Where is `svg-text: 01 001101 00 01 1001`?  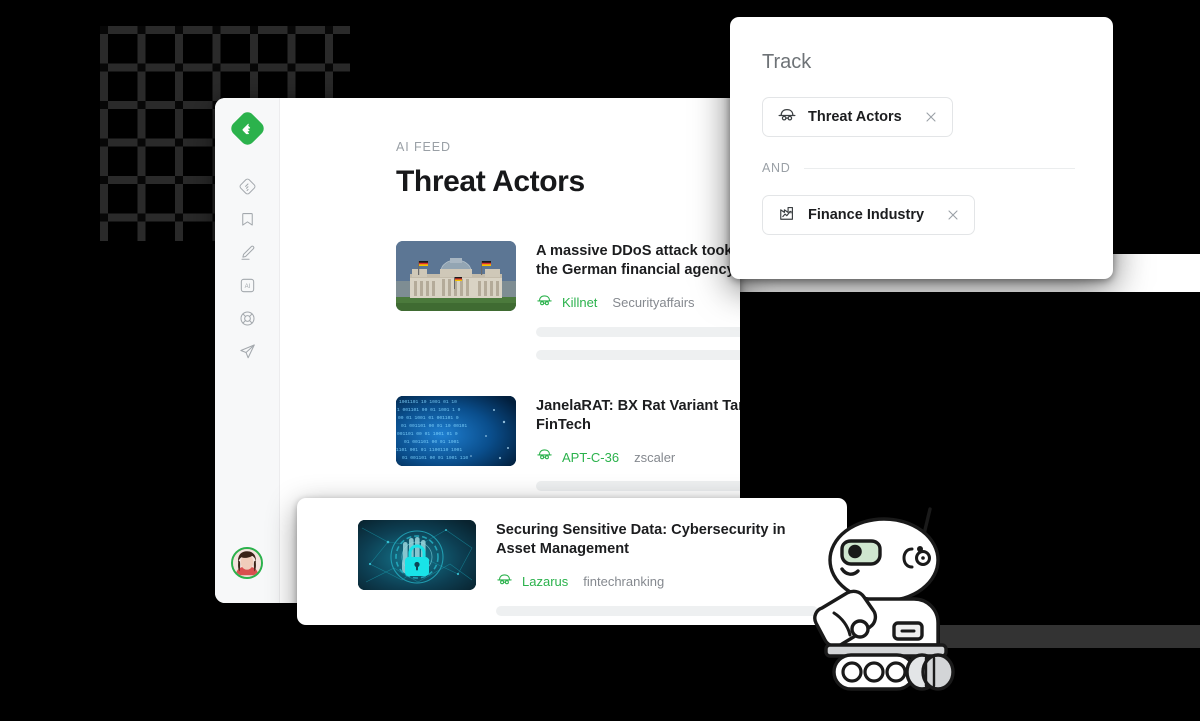
svg-text: 01 001101 00 01 1001 is located at coordinates (431, 442).